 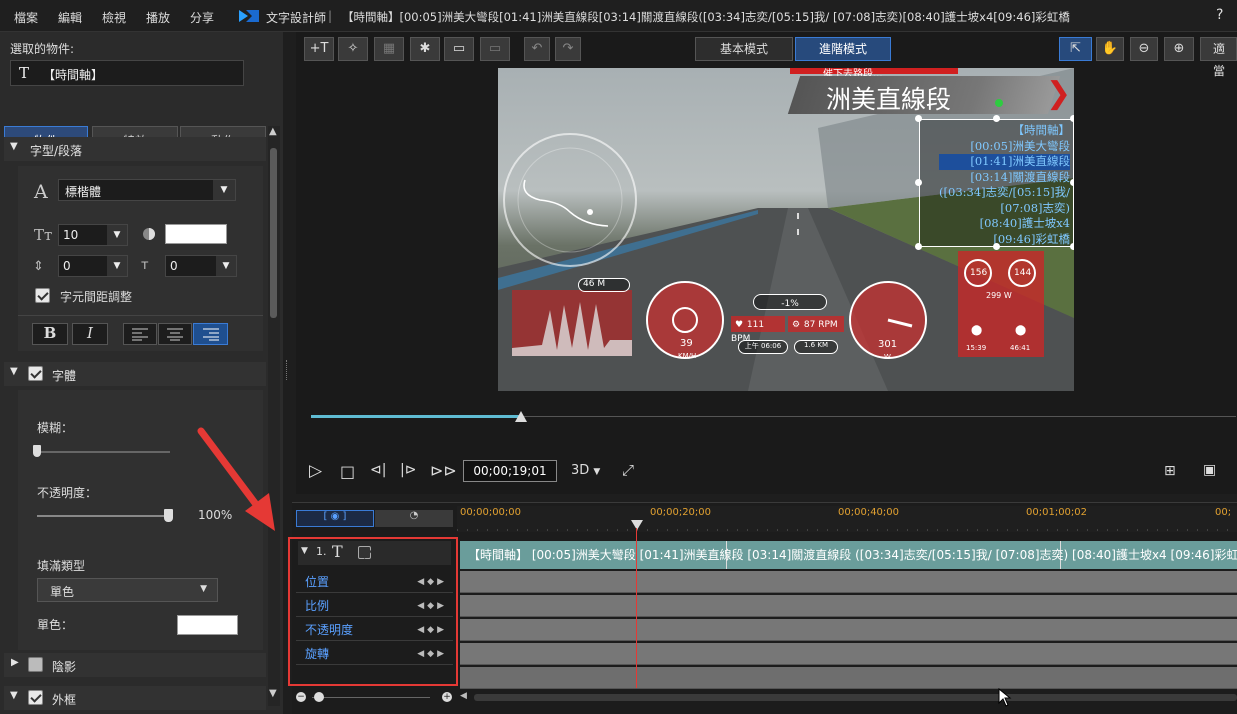 I want to click on solid-color-swatch, so click(x=207, y=625).